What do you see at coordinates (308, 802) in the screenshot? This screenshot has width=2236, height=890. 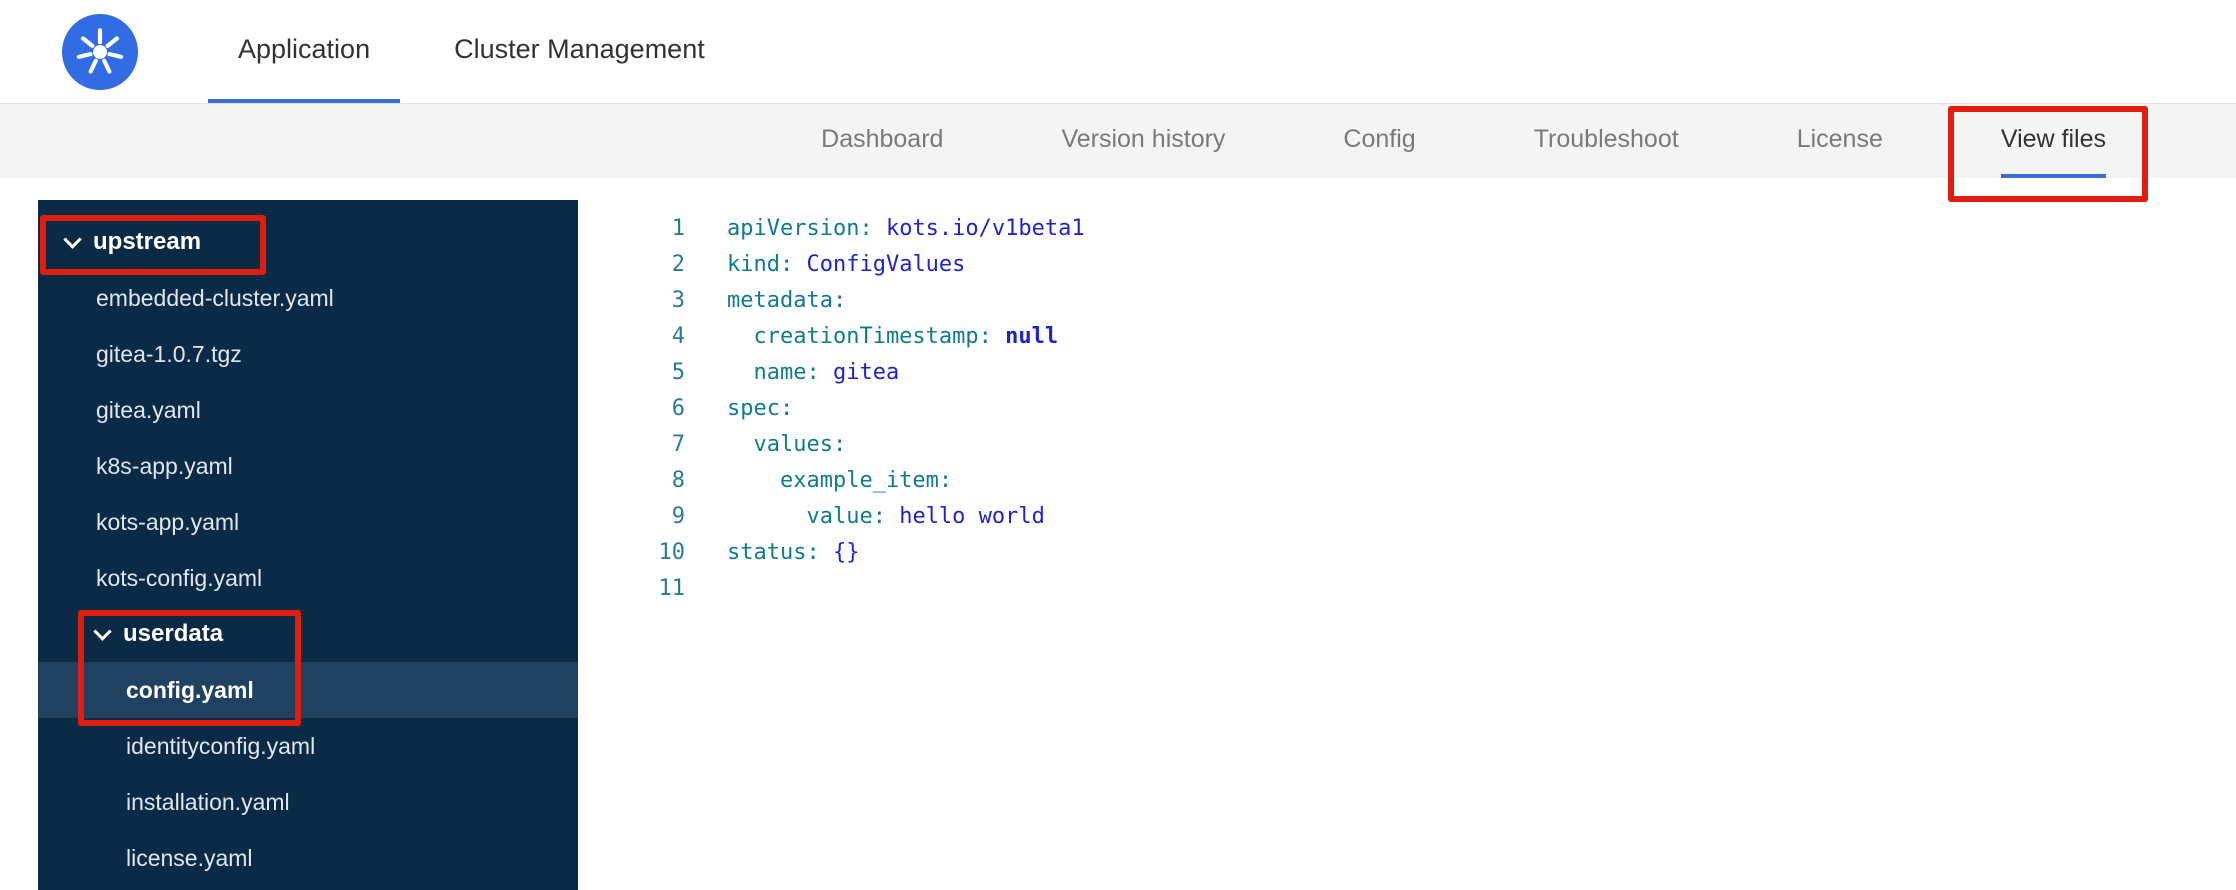 I see `tree-file-installation-yaml: installation.yaml` at bounding box center [308, 802].